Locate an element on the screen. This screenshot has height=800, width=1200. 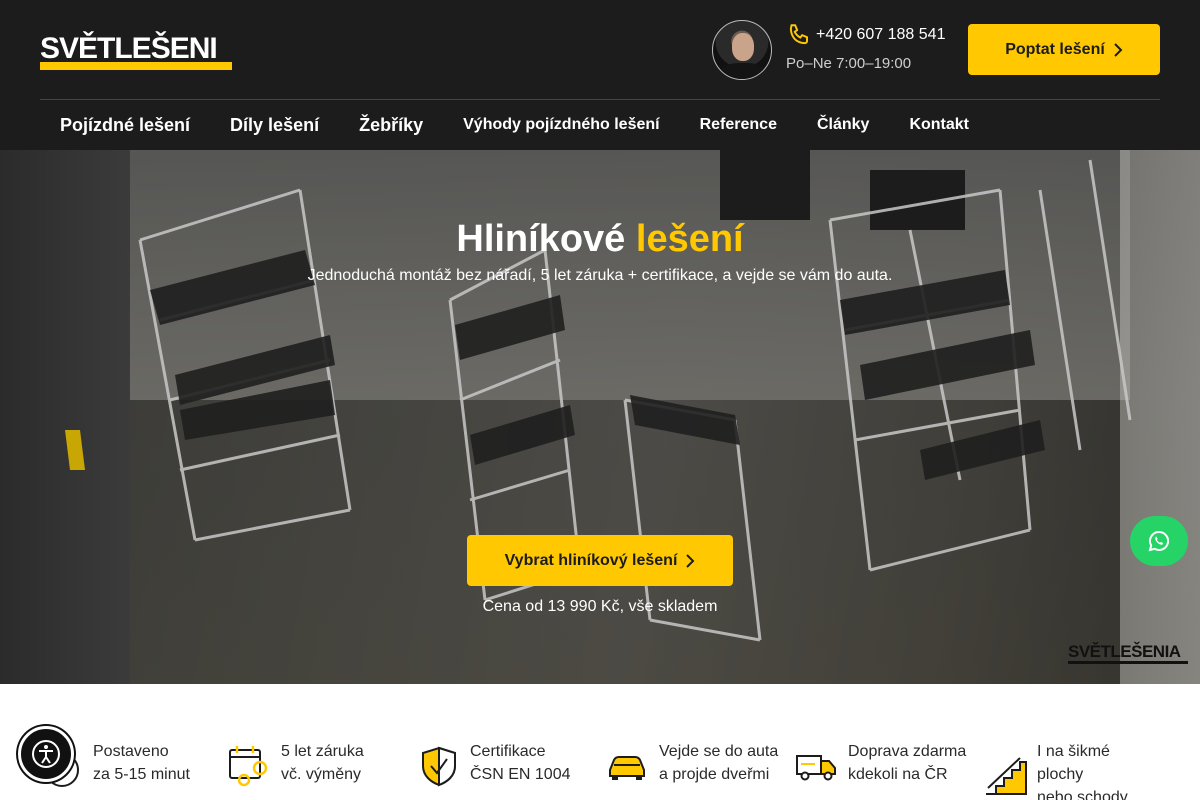
nav-item-reference: Reference is located at coordinates (738, 125).